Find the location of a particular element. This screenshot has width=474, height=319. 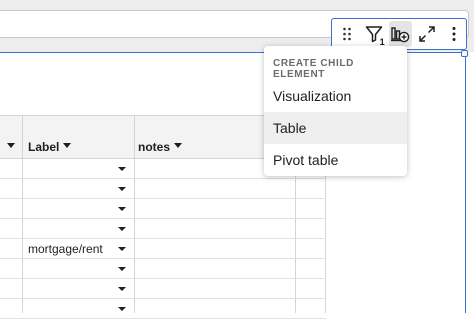

menu-item-table: Table is located at coordinates (335, 128).